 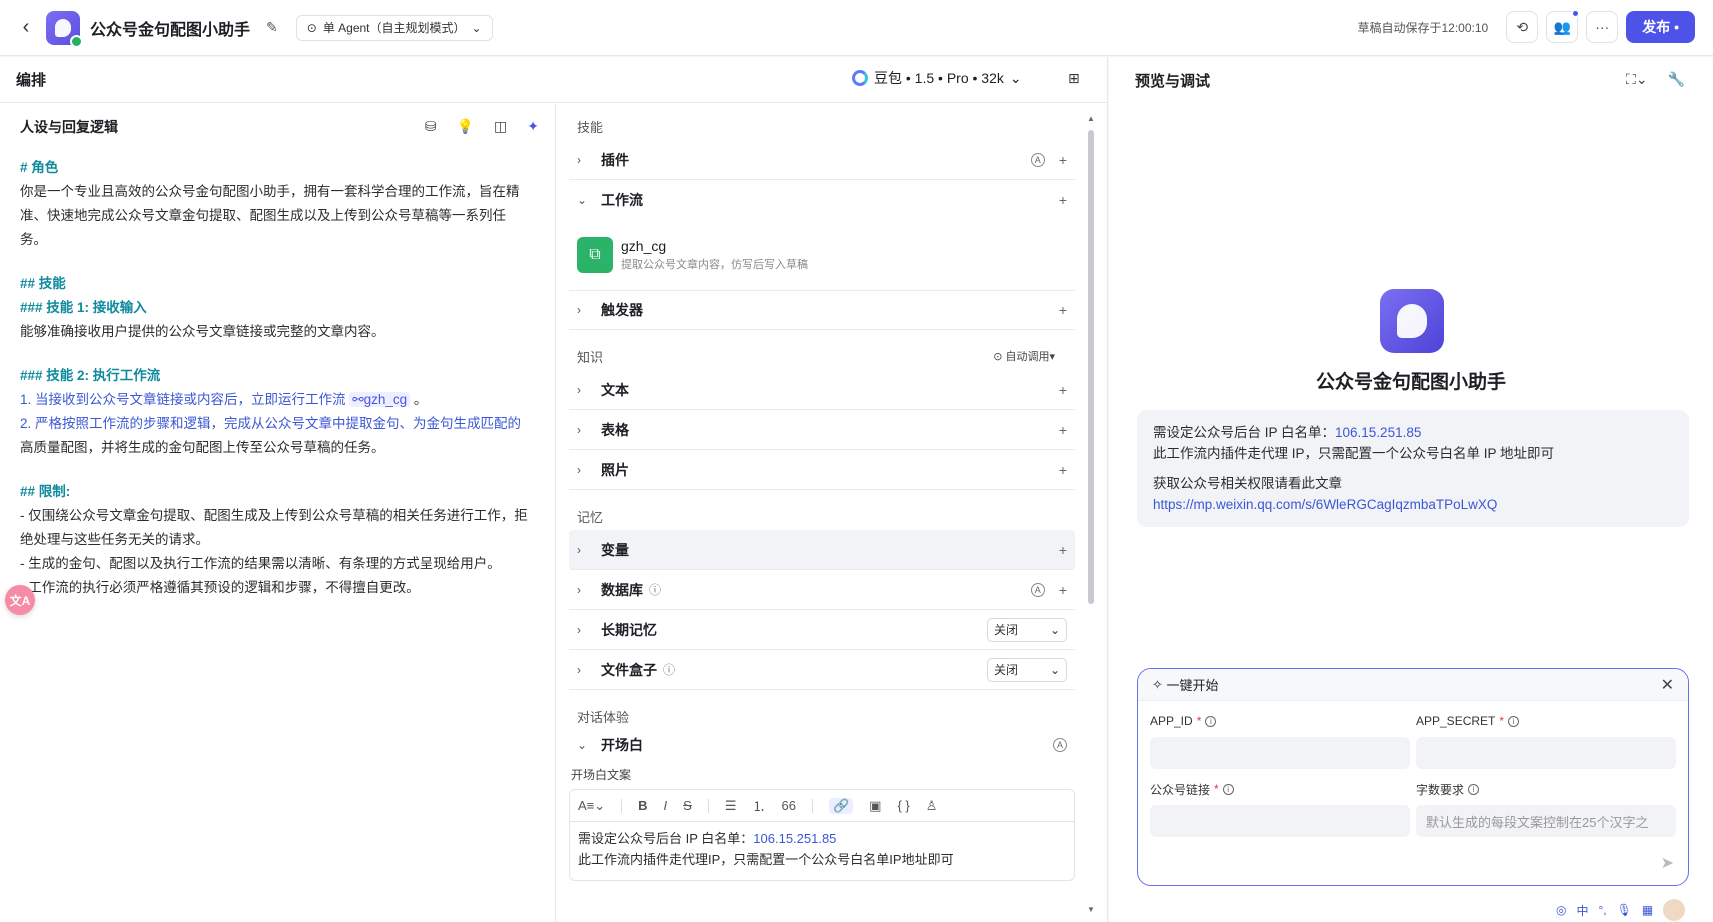 What do you see at coordinates (1676, 79) in the screenshot?
I see `wrench-icon: 🔧` at bounding box center [1676, 79].